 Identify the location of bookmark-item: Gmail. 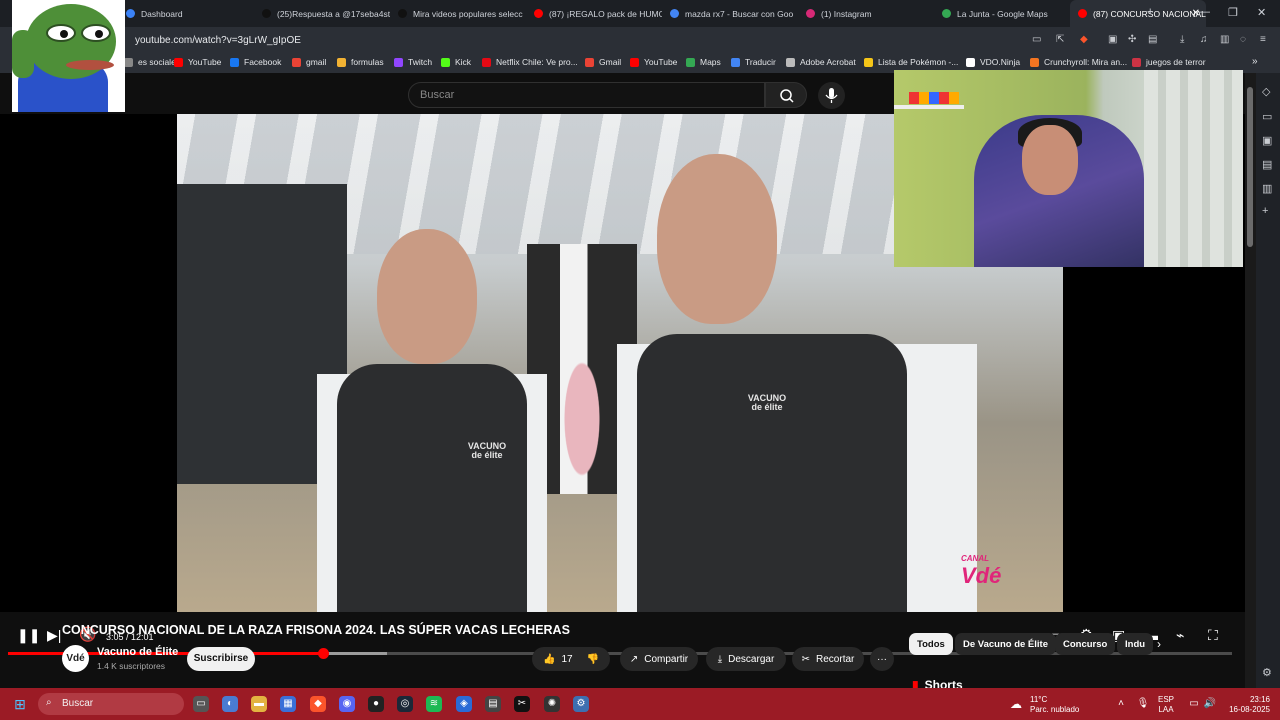
(603, 62).